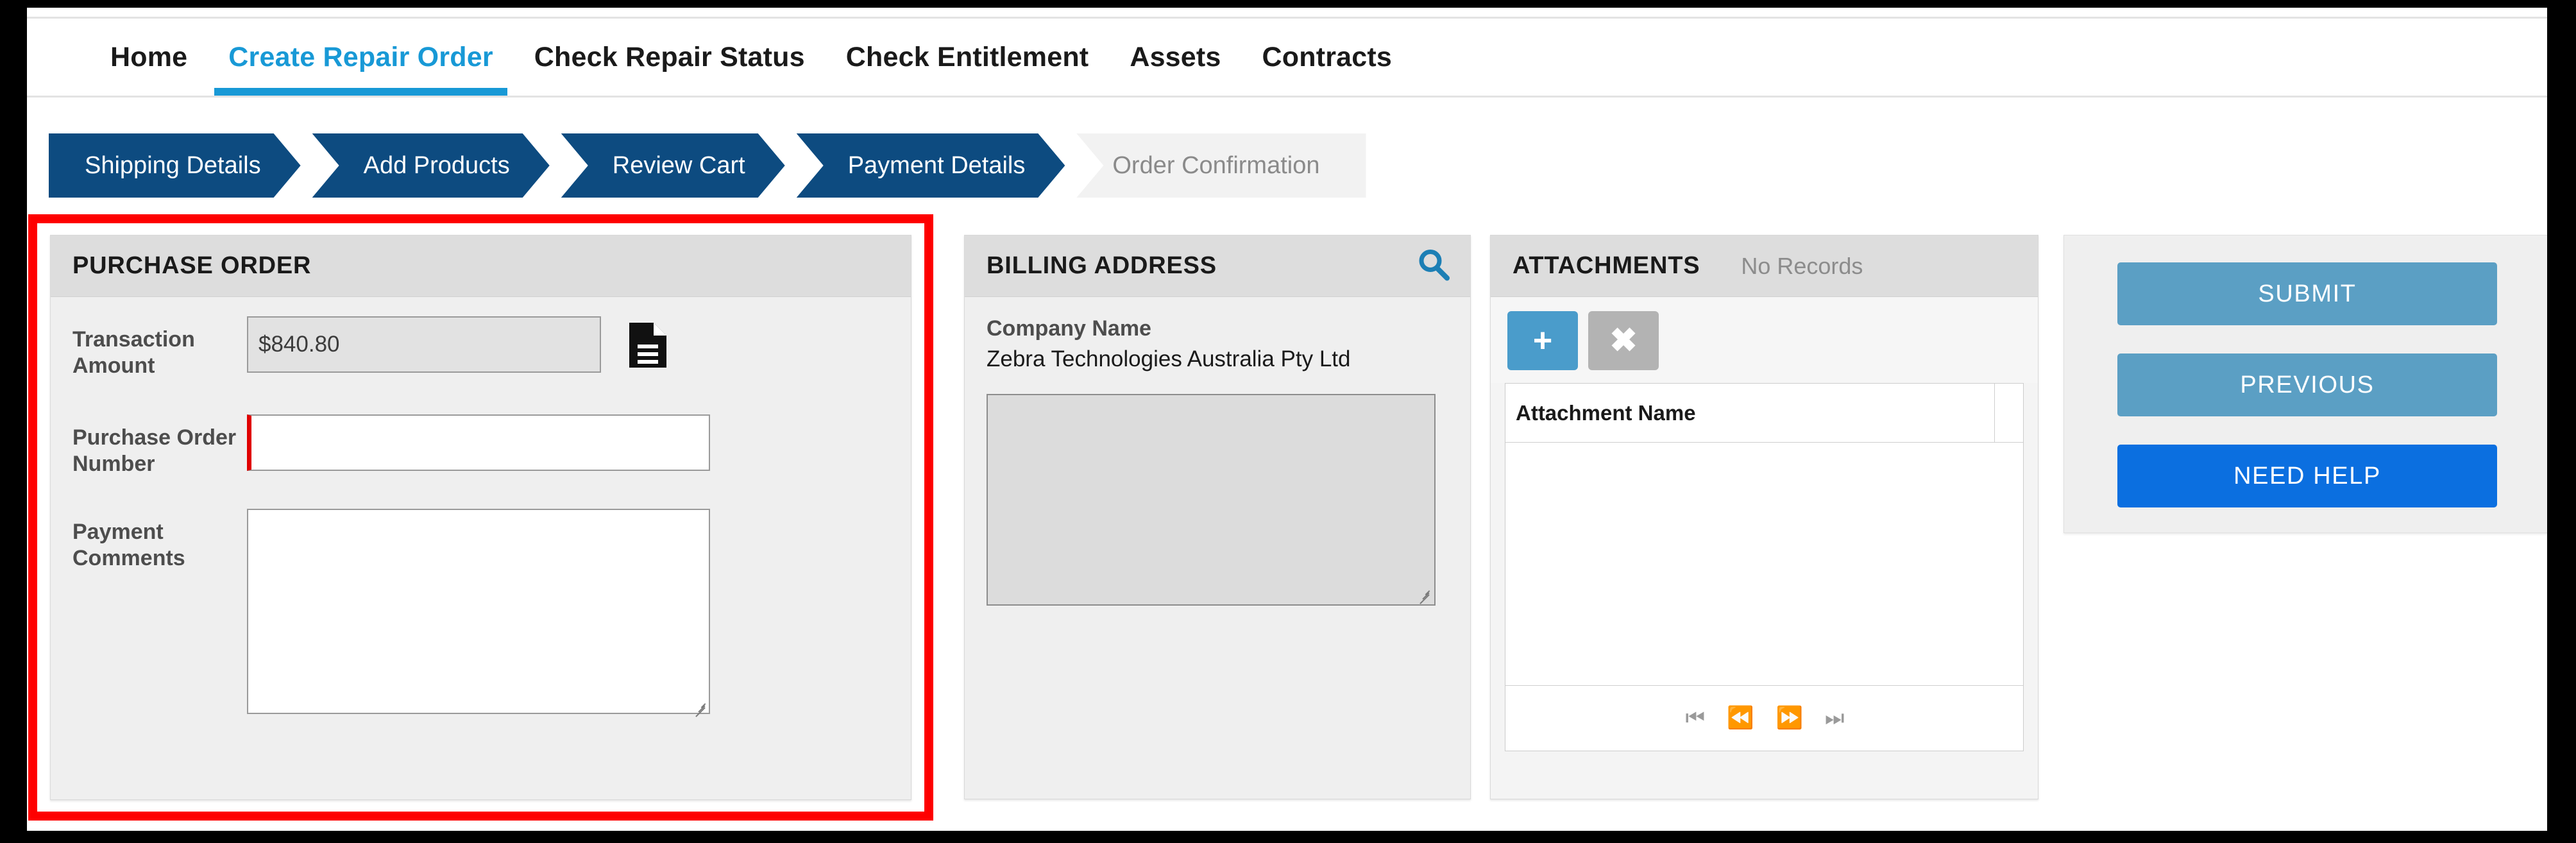  I want to click on company-name-label: Company Name, so click(1069, 328).